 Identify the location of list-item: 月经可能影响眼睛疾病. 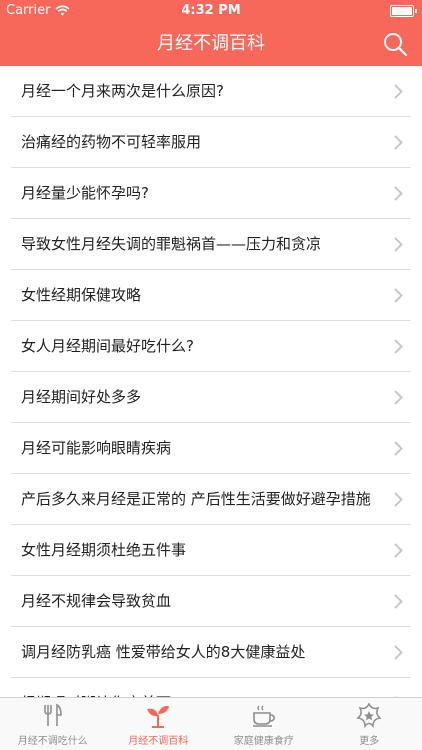
(211, 448).